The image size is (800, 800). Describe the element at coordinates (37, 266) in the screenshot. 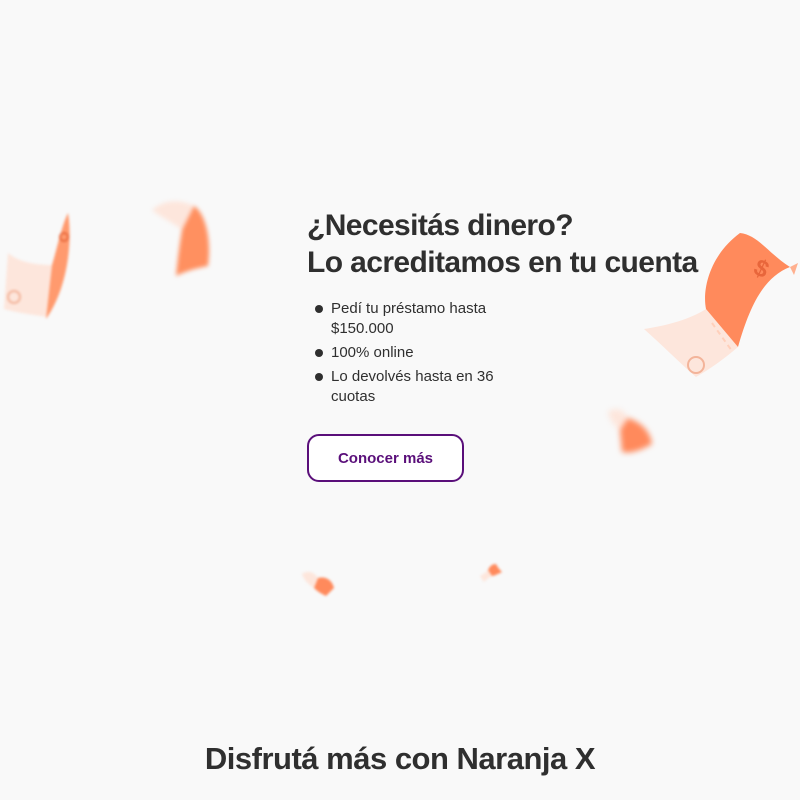

I see `money-bill-left-icon` at that location.